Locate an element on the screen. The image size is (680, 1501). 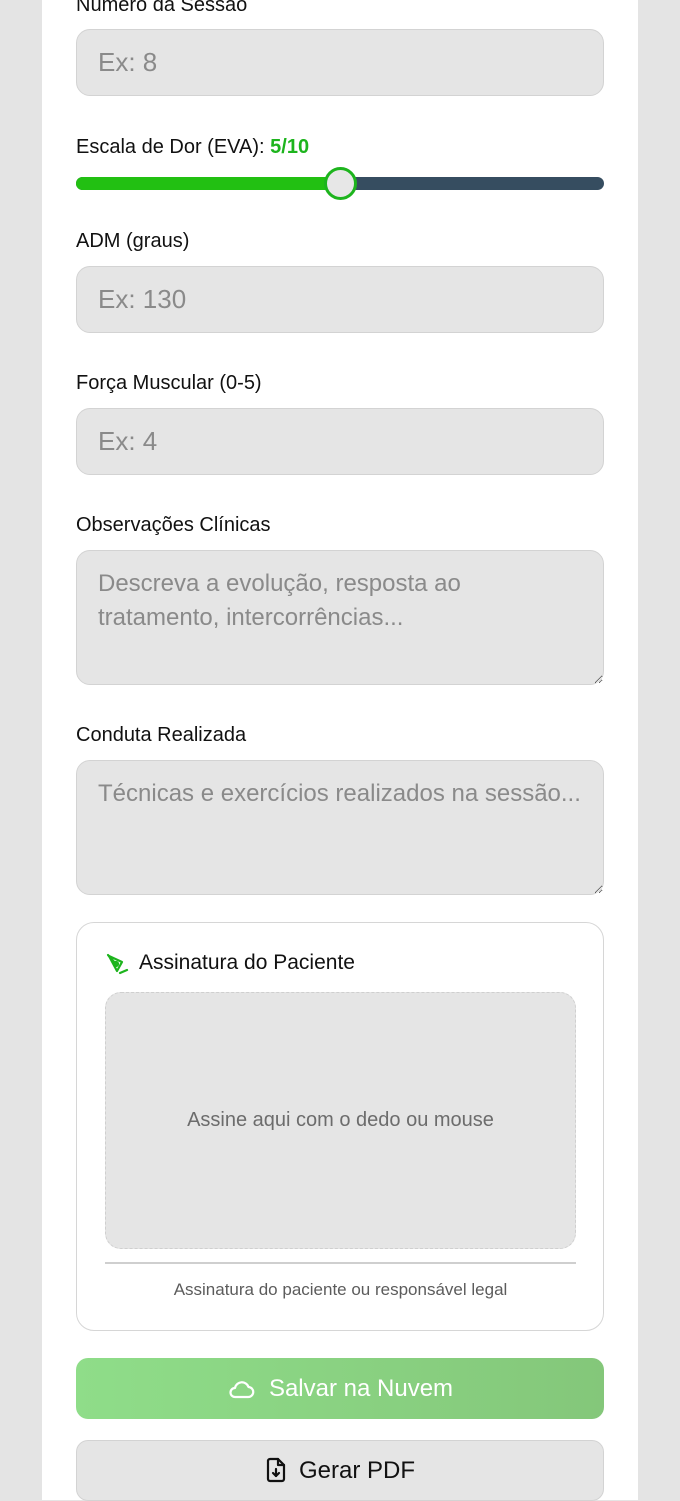
pain-scale-label: Escala de Dor (EVA): 5/10 is located at coordinates (192, 147).